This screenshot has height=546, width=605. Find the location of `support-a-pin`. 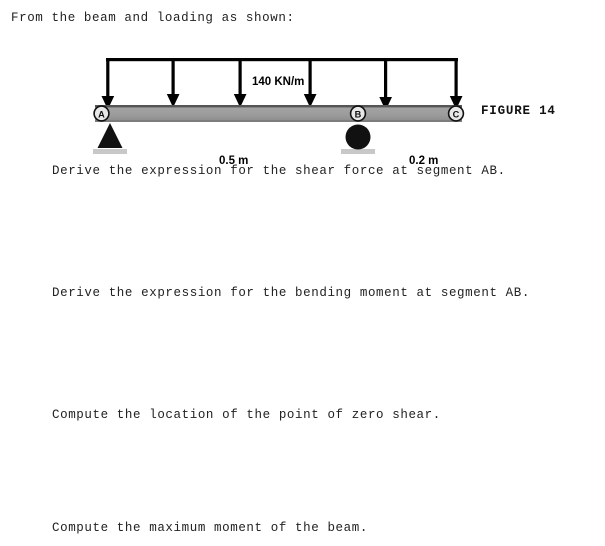

support-a-pin is located at coordinates (110, 138).